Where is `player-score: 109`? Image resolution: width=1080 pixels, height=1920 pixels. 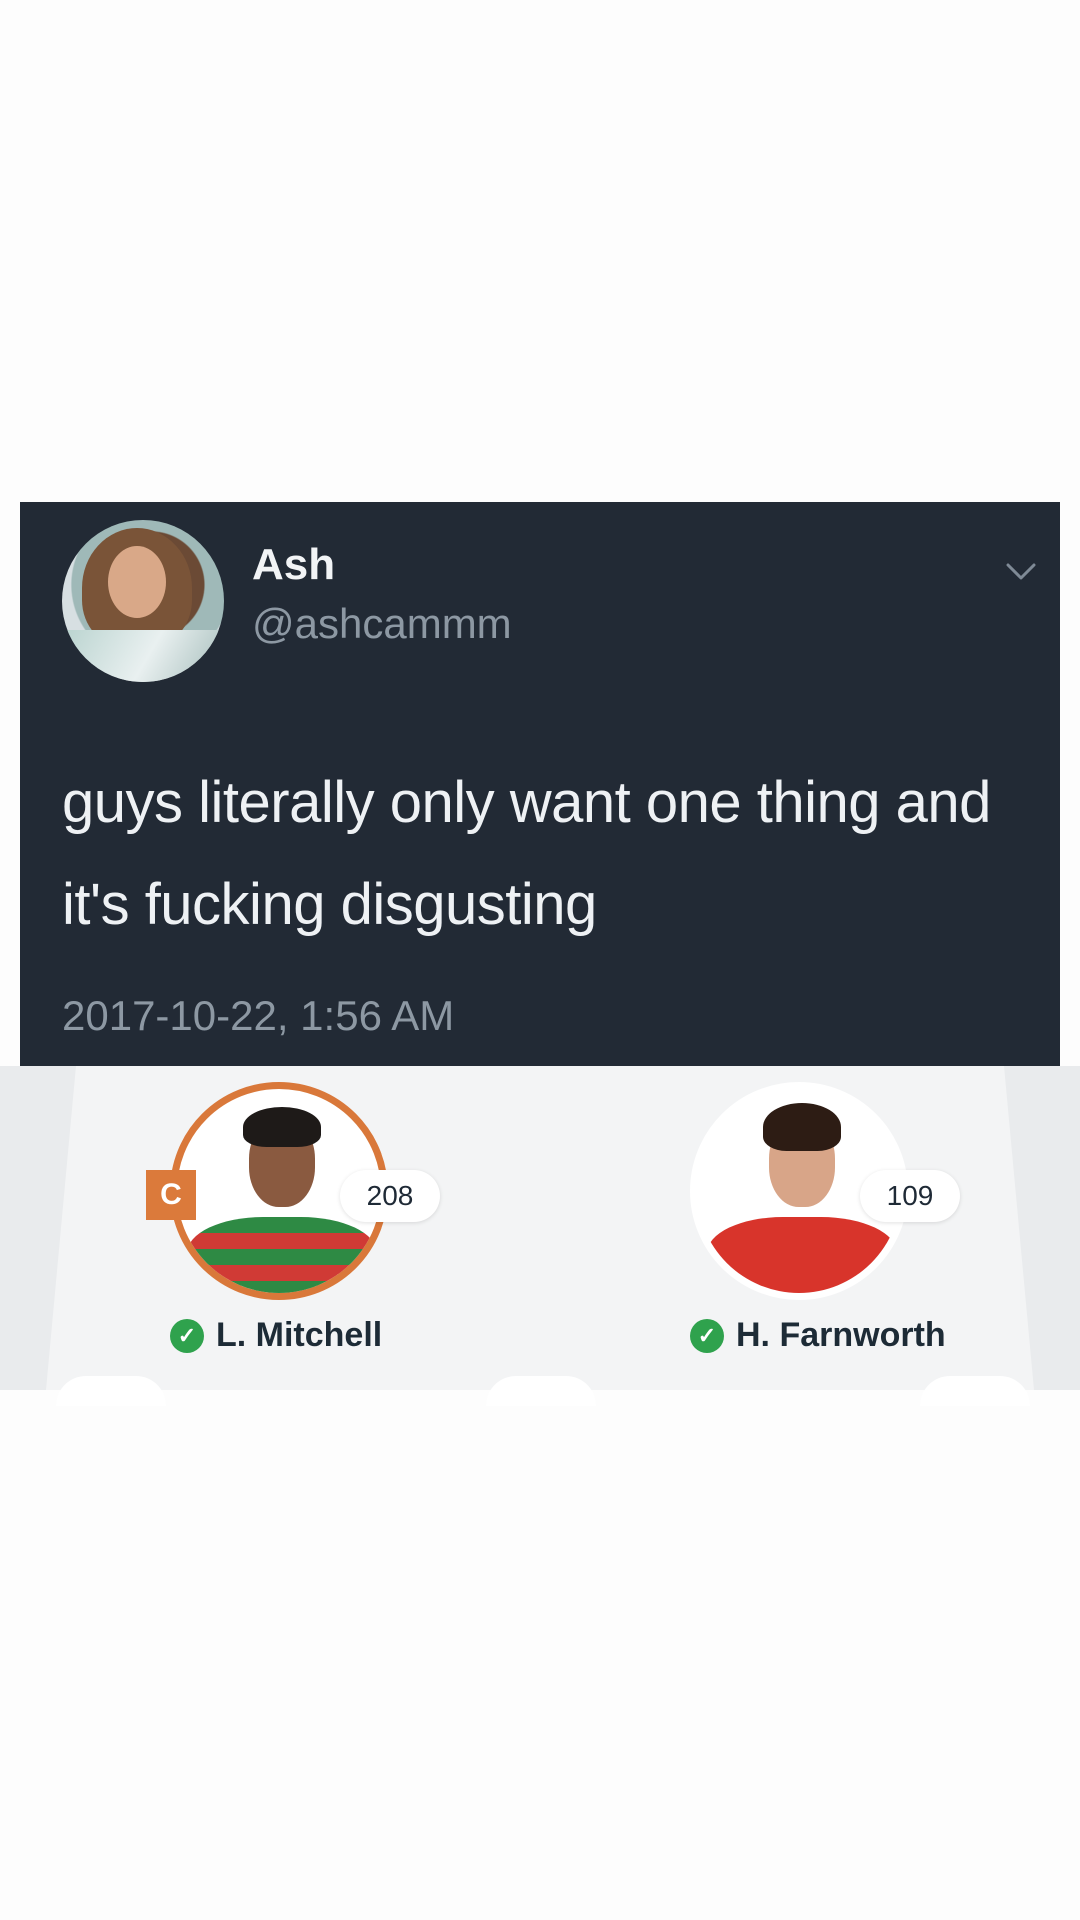
player-score: 109 is located at coordinates (910, 1196).